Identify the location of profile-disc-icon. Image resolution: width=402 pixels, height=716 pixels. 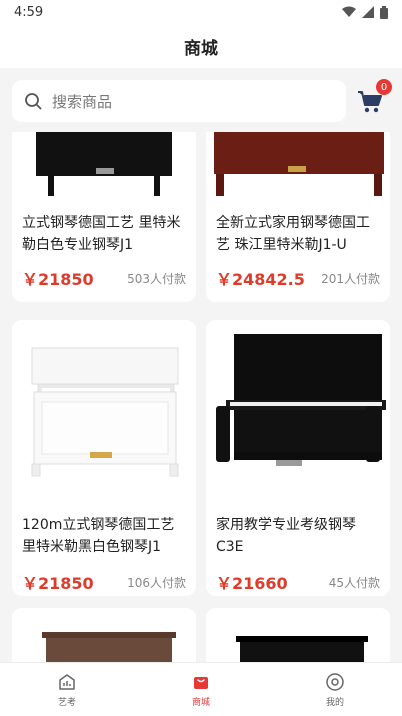
(335, 681).